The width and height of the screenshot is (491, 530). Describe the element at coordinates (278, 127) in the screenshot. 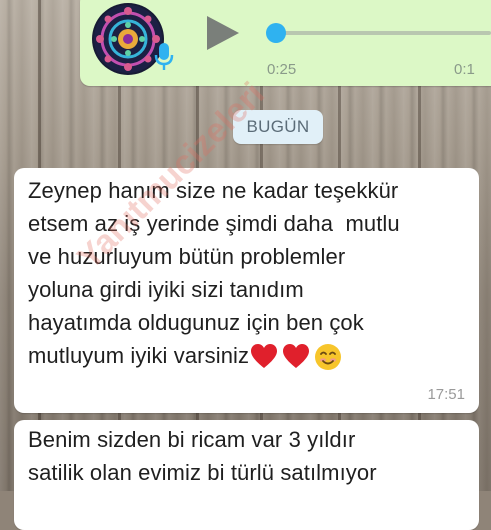

I see `date-separator: BUGÜN` at that location.